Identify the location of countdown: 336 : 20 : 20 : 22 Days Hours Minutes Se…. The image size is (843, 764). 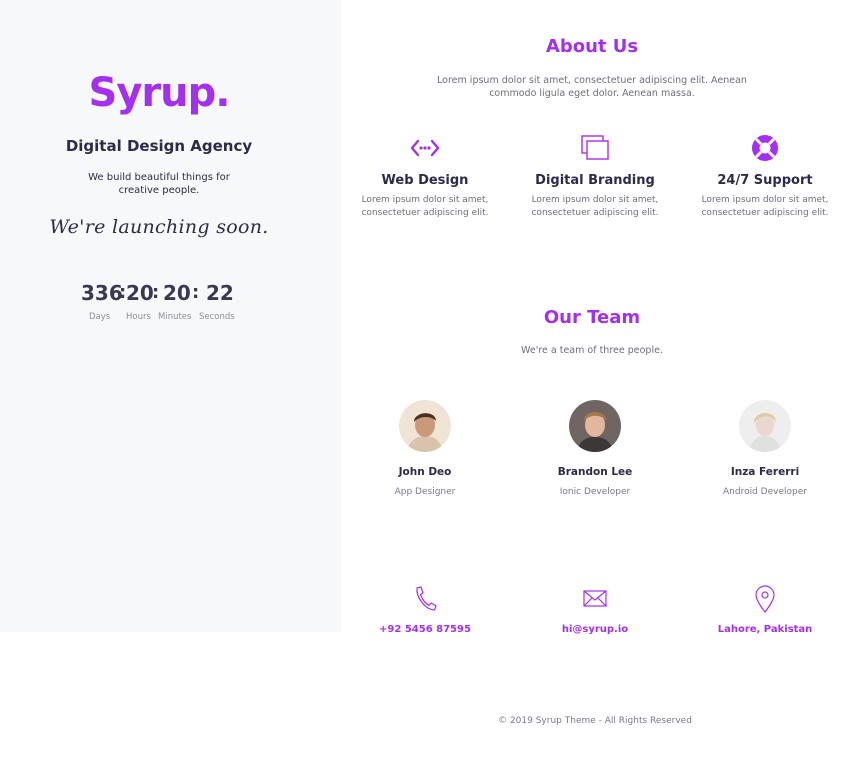
(159, 303).